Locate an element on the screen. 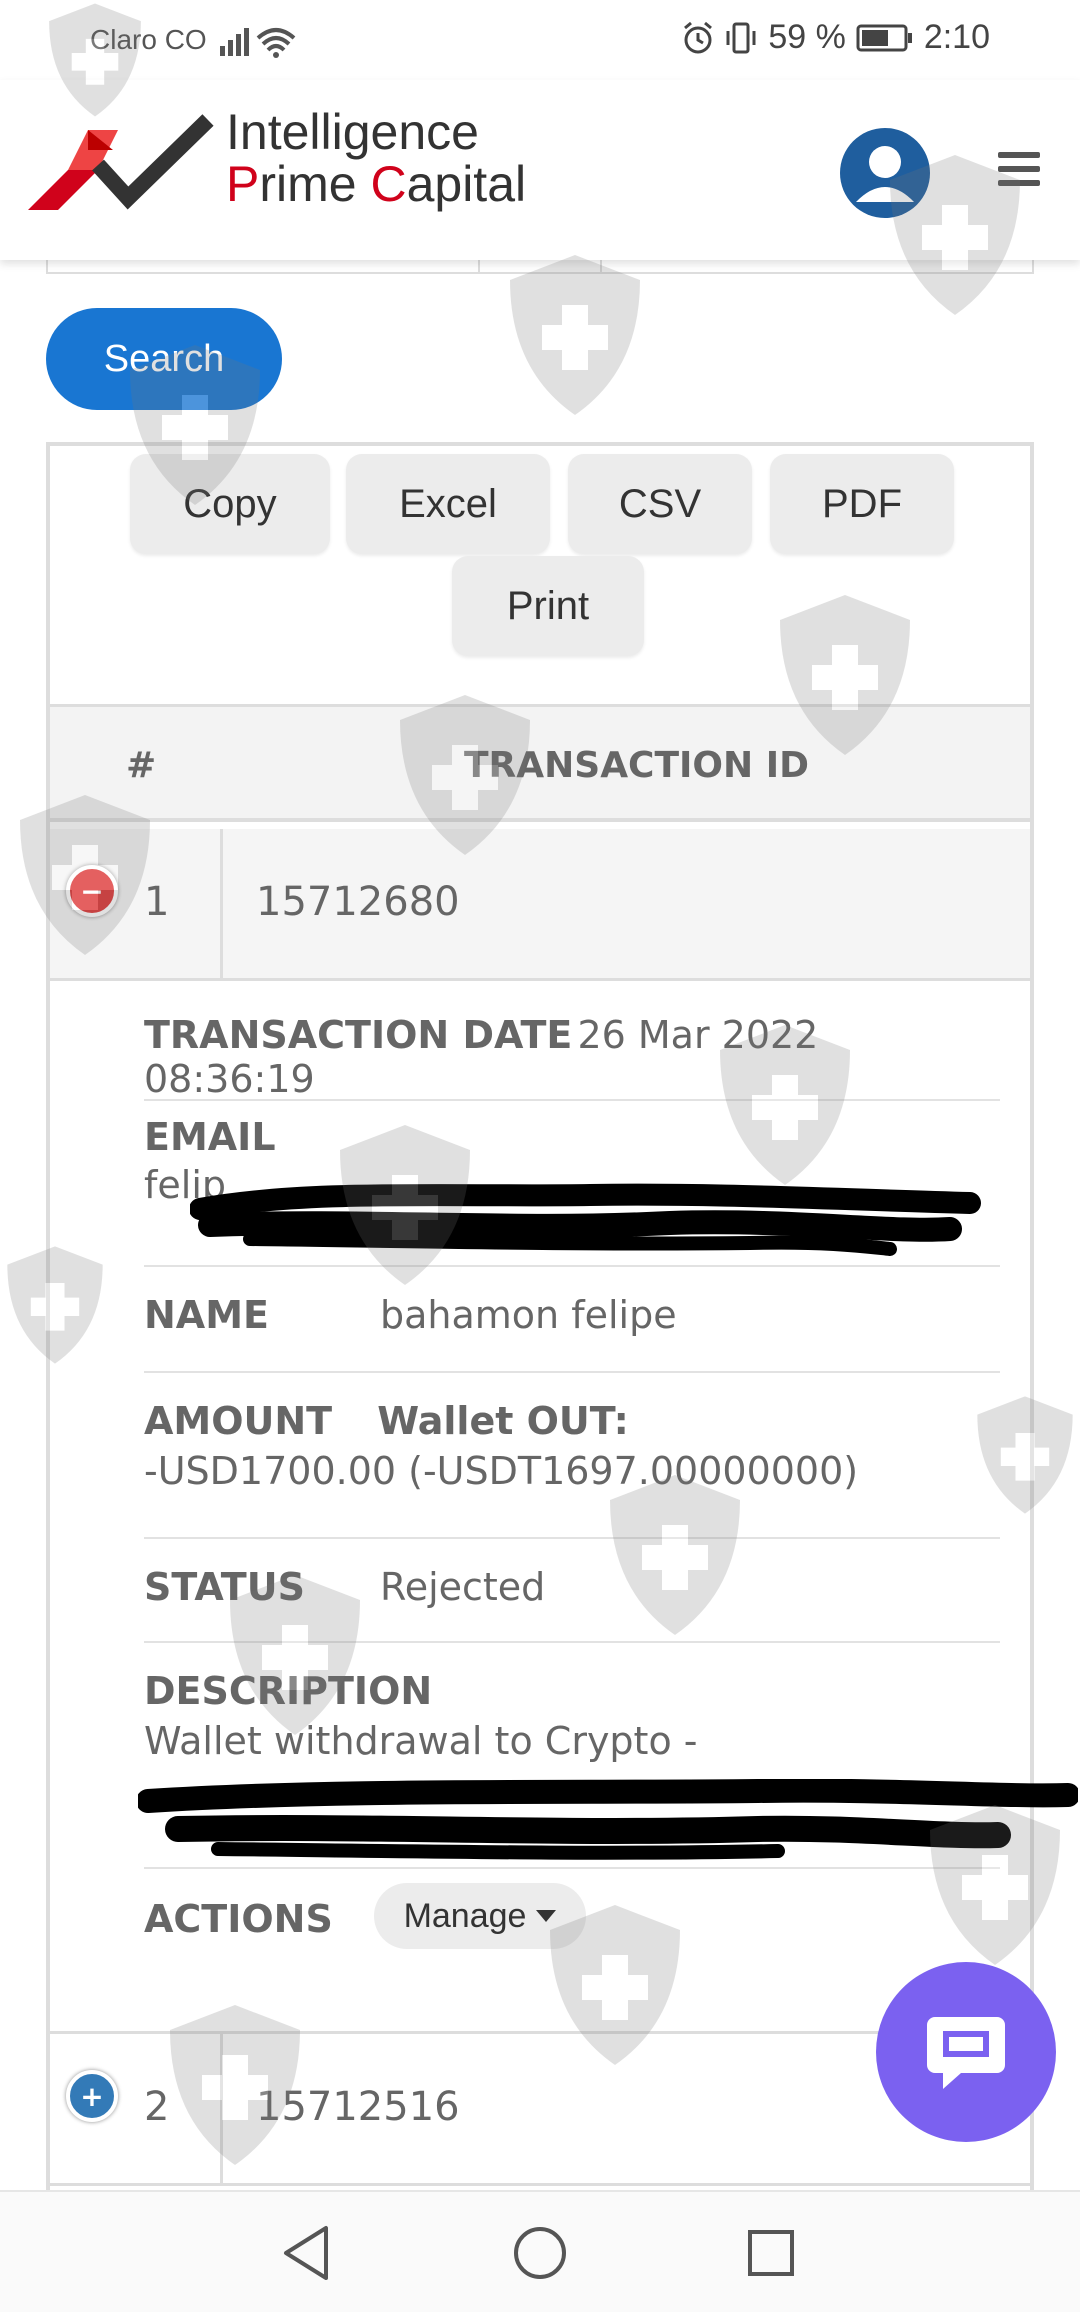 This screenshot has height=2312, width=1080. back-icon is located at coordinates (307, 2253).